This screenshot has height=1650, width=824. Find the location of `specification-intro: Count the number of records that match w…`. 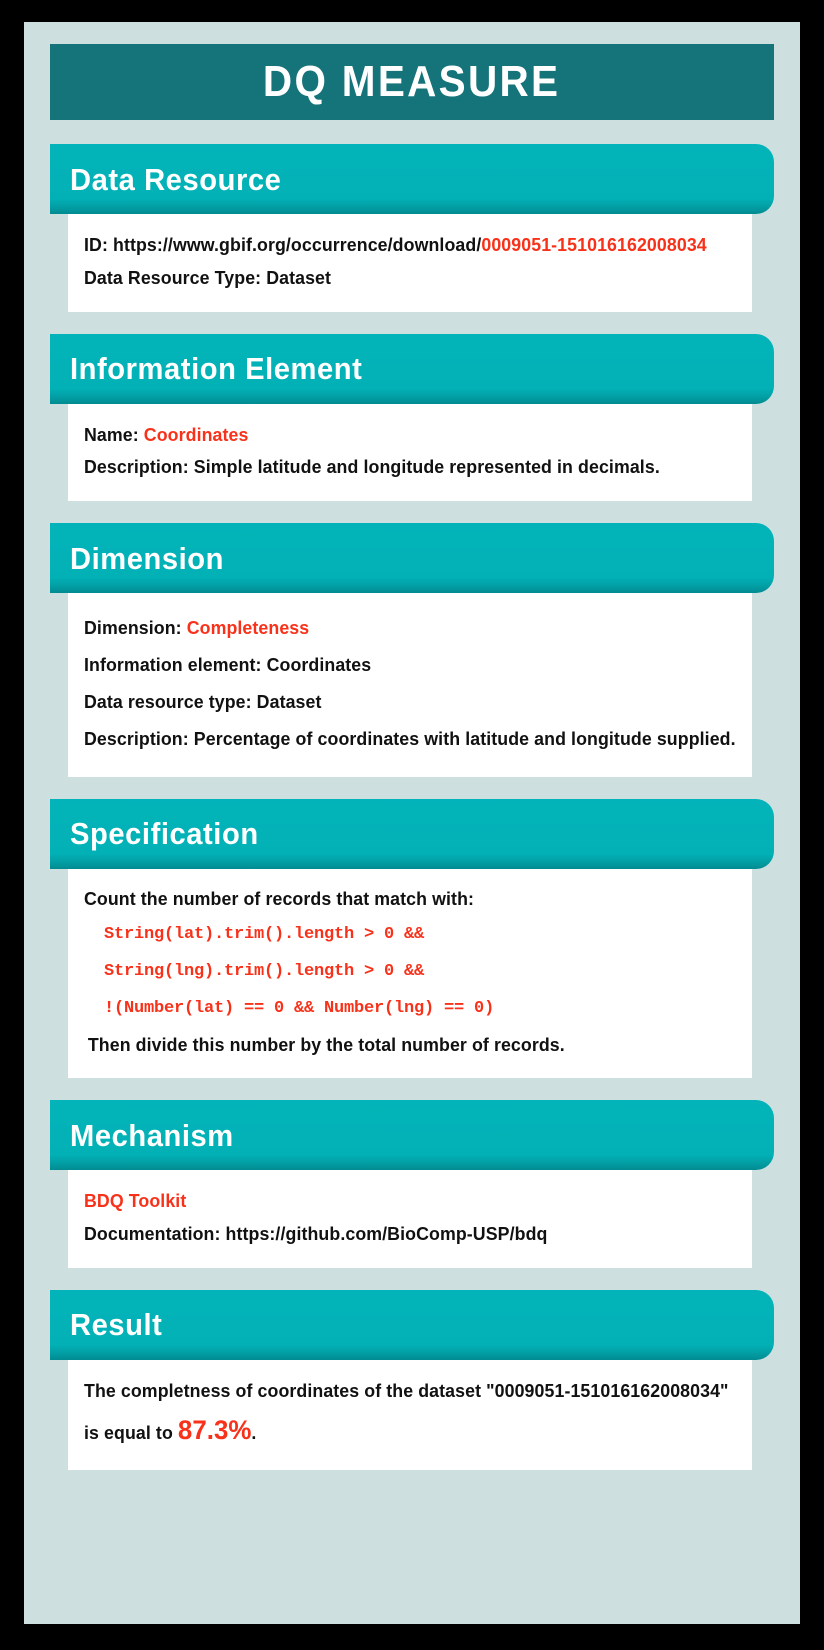

specification-intro: Count the number of records that match w… is located at coordinates (279, 898).